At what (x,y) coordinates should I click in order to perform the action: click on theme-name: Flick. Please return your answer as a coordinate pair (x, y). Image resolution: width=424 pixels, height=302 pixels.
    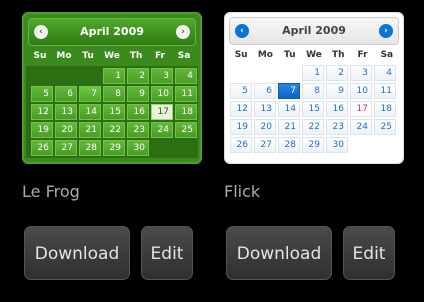
    Looking at the image, I should click on (242, 191).